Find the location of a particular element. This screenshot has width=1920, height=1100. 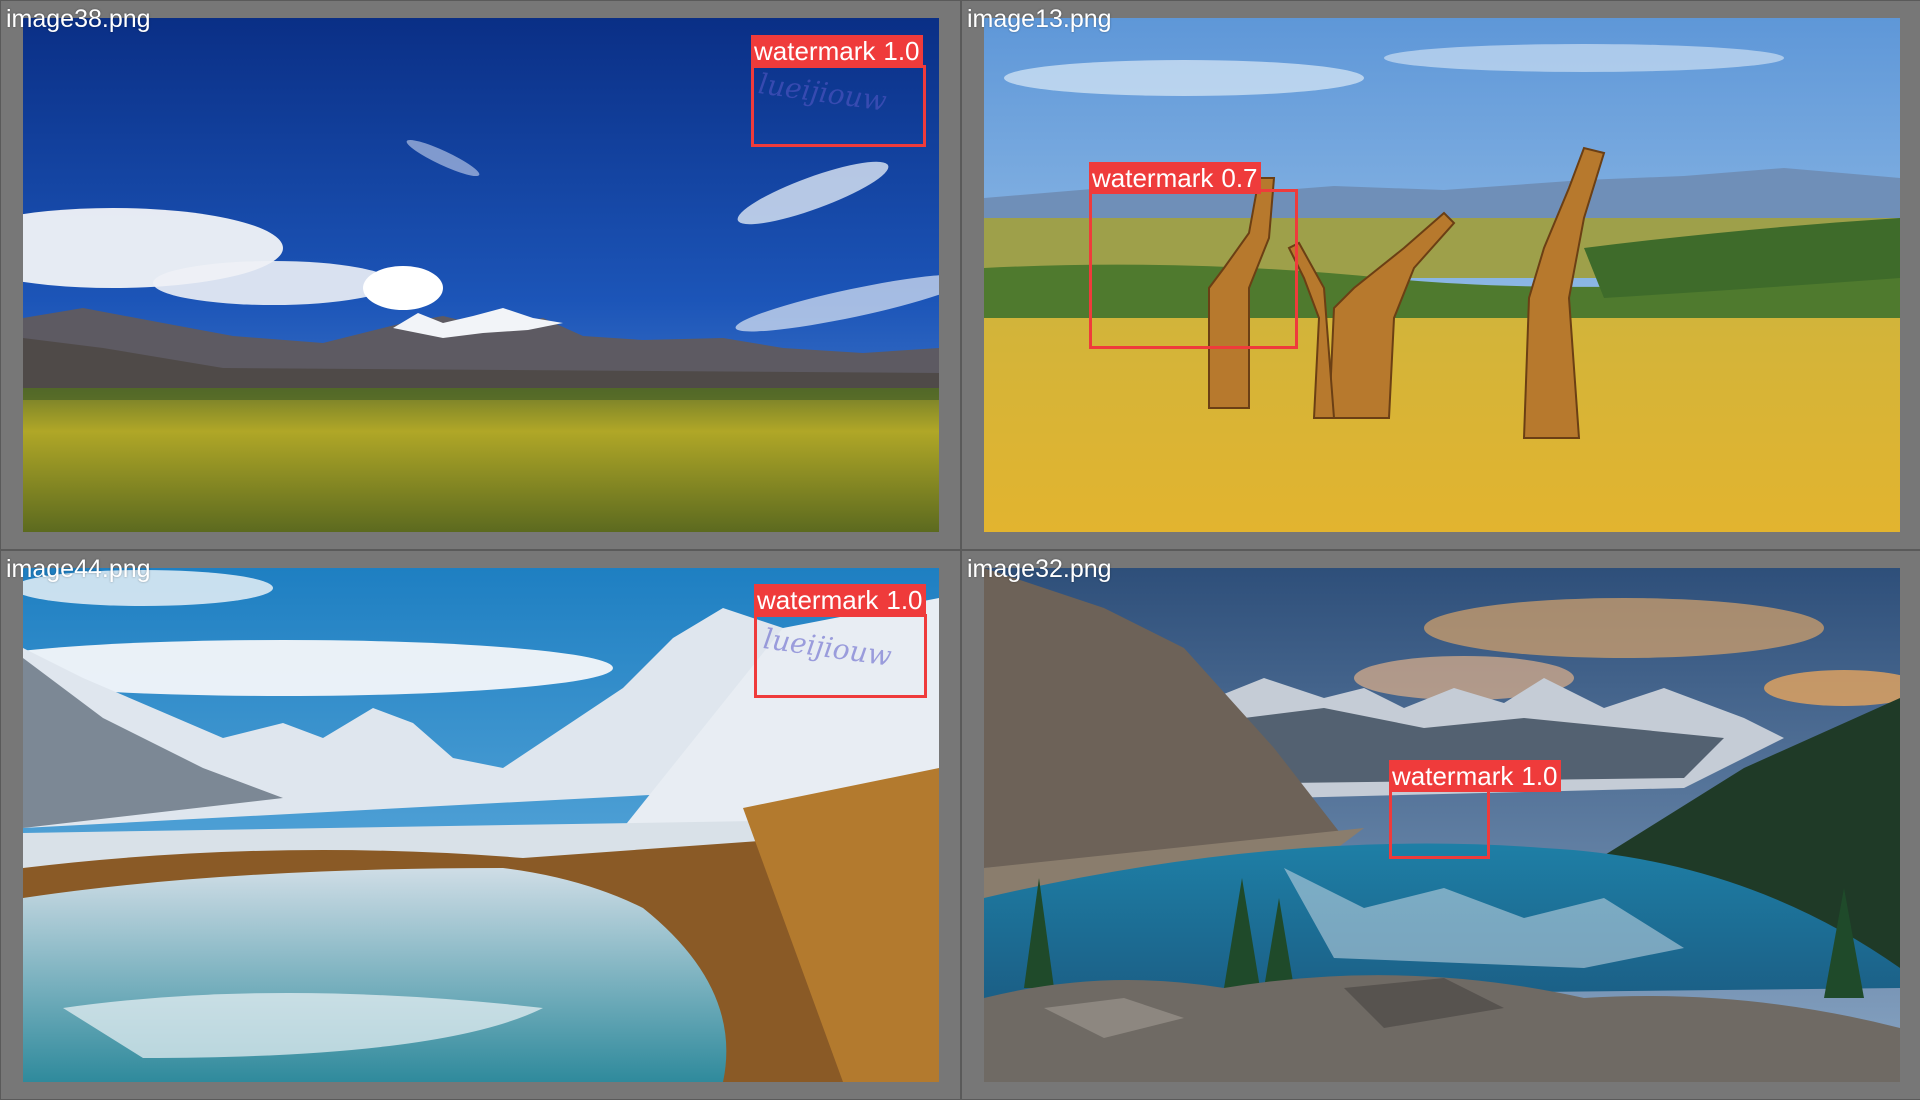

filename-label: image38.png is located at coordinates (78, 19).